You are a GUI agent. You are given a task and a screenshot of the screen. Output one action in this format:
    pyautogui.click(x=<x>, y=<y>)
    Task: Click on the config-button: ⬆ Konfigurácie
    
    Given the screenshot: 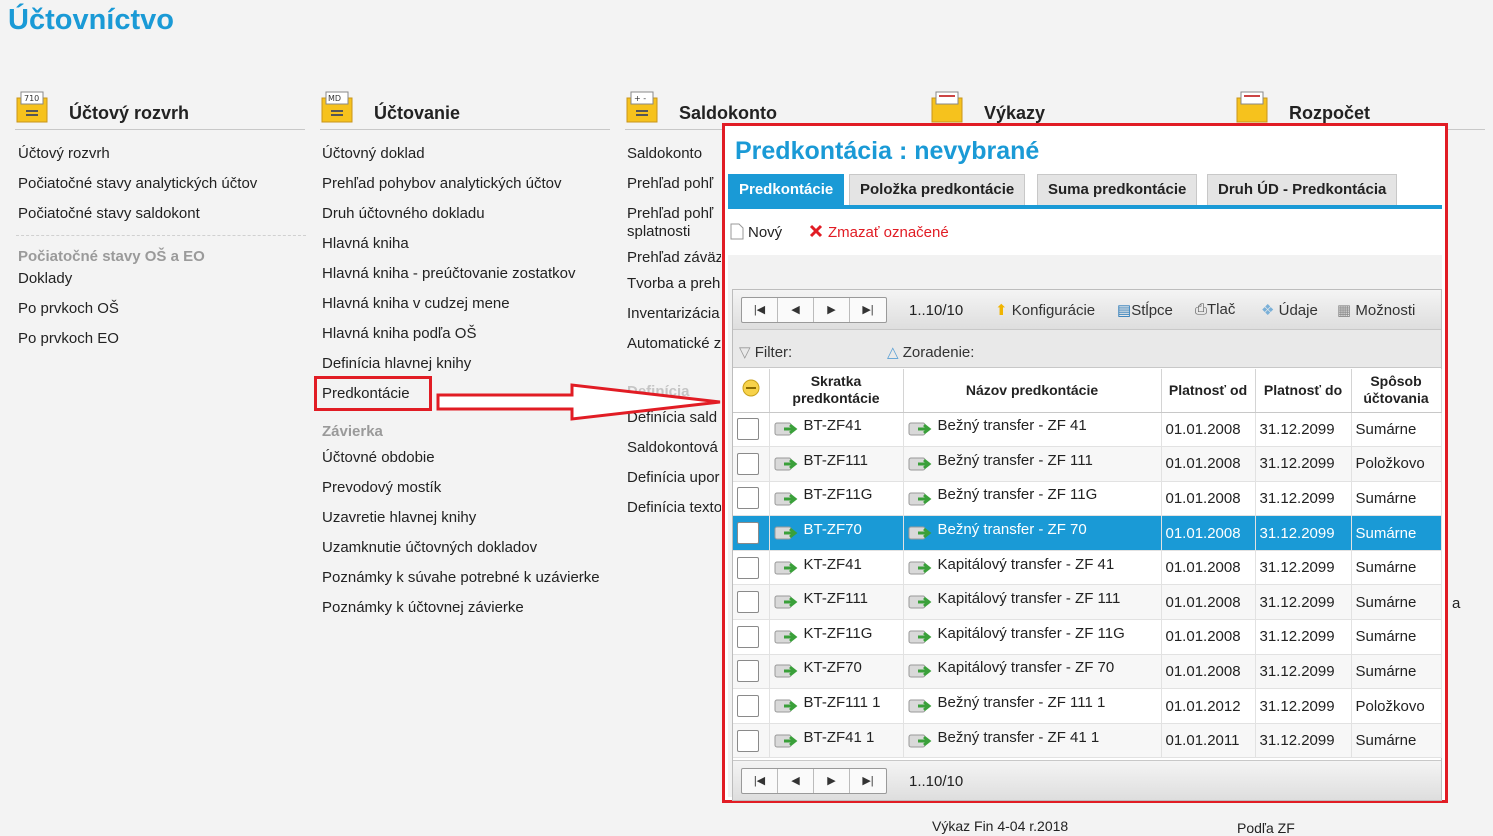 What is the action you would take?
    pyautogui.click(x=1045, y=310)
    